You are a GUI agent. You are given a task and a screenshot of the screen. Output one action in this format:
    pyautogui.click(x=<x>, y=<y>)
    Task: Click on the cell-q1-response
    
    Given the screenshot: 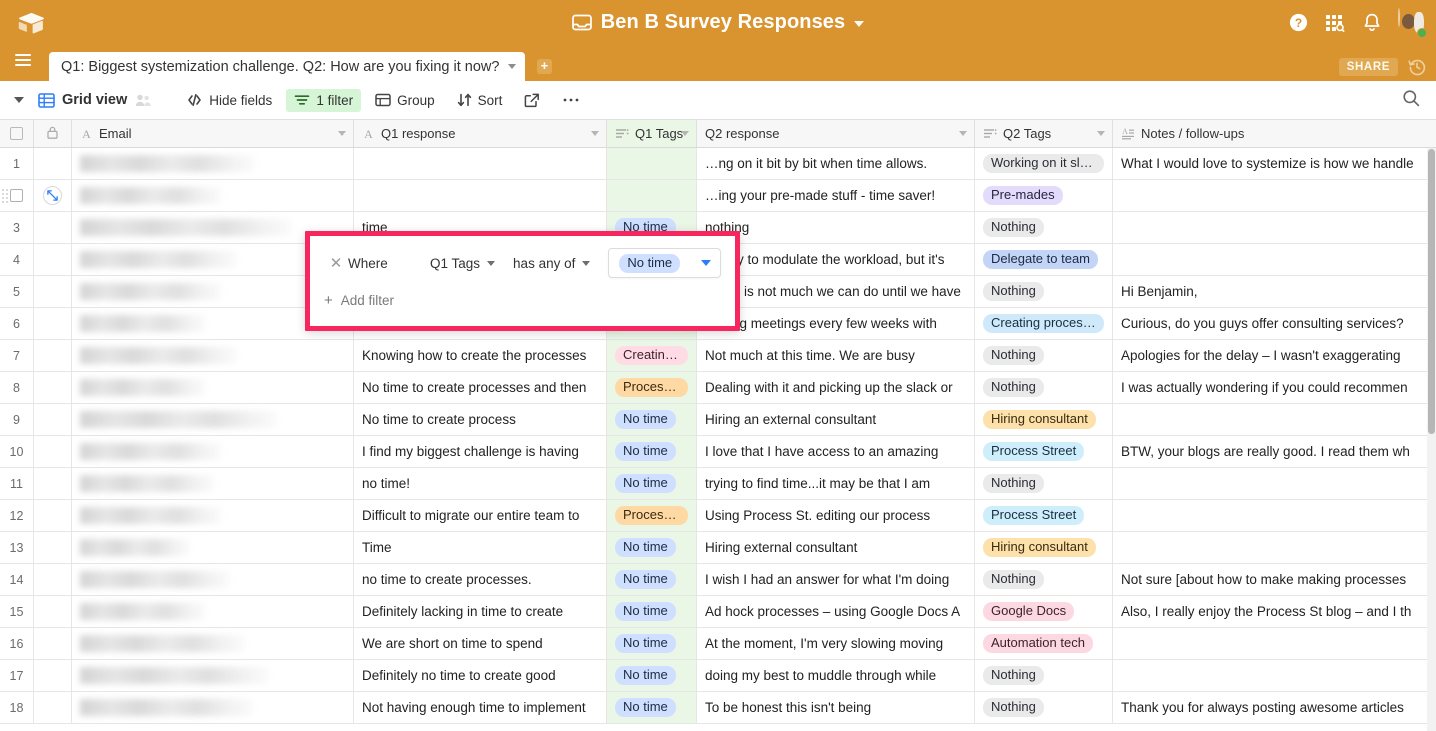 What is the action you would take?
    pyautogui.click(x=480, y=195)
    